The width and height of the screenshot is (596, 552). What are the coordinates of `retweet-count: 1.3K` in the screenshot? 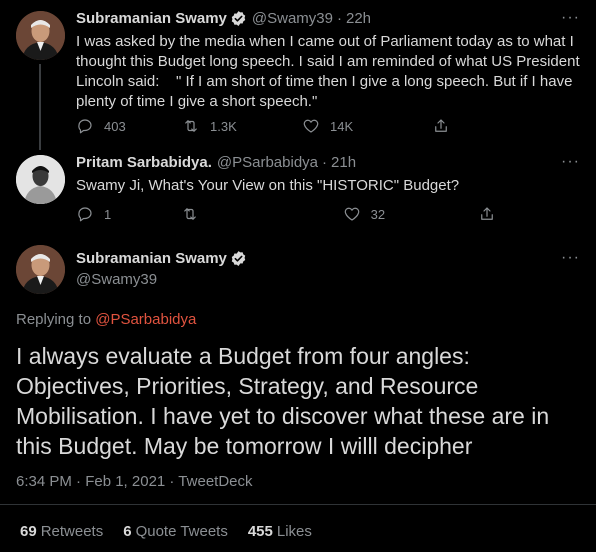 It's located at (223, 126).